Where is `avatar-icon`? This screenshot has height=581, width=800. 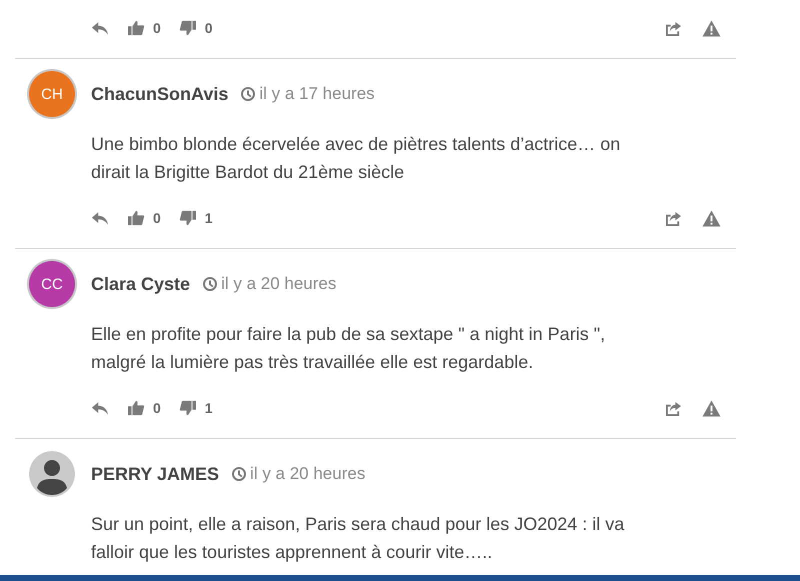 avatar-icon is located at coordinates (52, 474).